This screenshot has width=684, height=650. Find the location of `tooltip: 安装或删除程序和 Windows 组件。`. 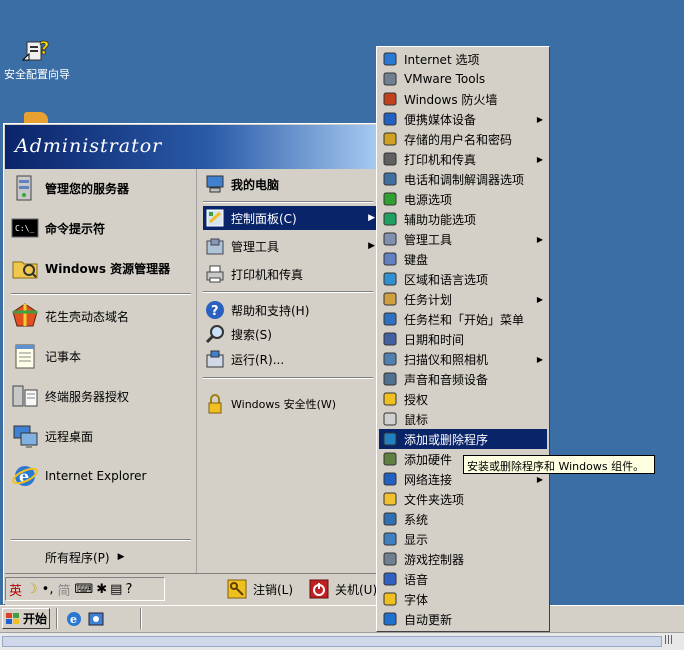

tooltip: 安装或删除程序和 Windows 组件。 is located at coordinates (559, 464).